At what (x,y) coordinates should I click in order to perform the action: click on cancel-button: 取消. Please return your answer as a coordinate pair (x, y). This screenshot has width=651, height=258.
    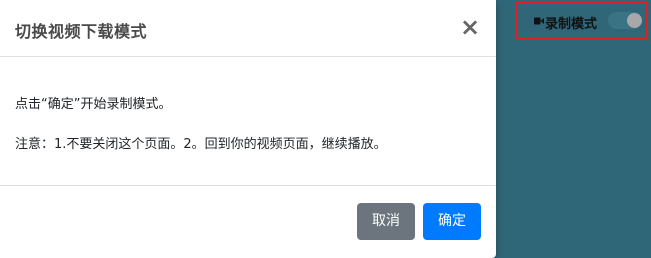
    Looking at the image, I should click on (386, 221).